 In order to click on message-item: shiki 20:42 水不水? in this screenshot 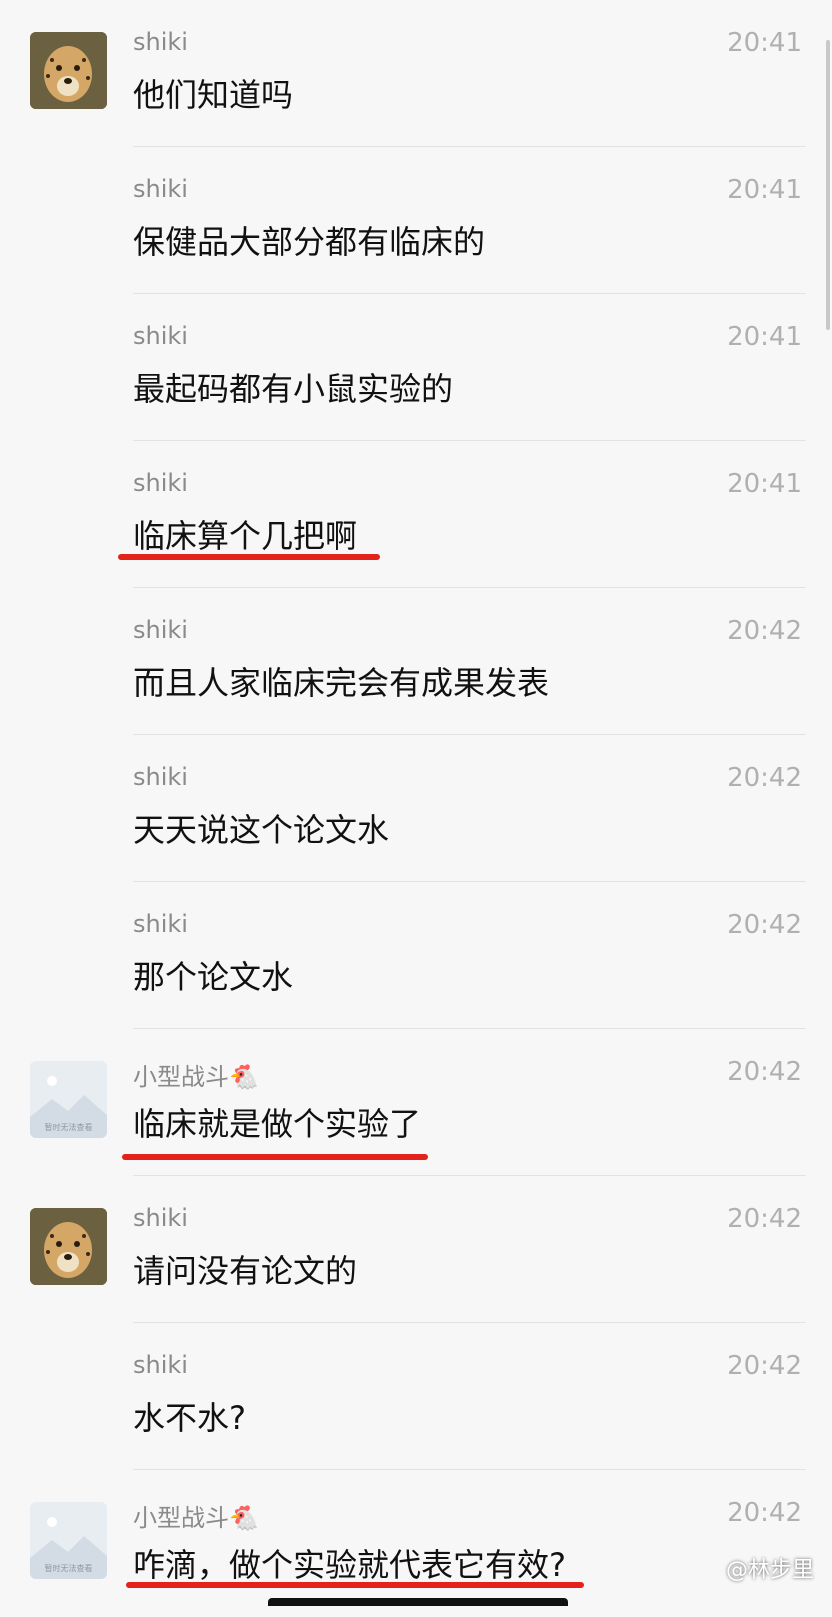, I will do `click(416, 1396)`.